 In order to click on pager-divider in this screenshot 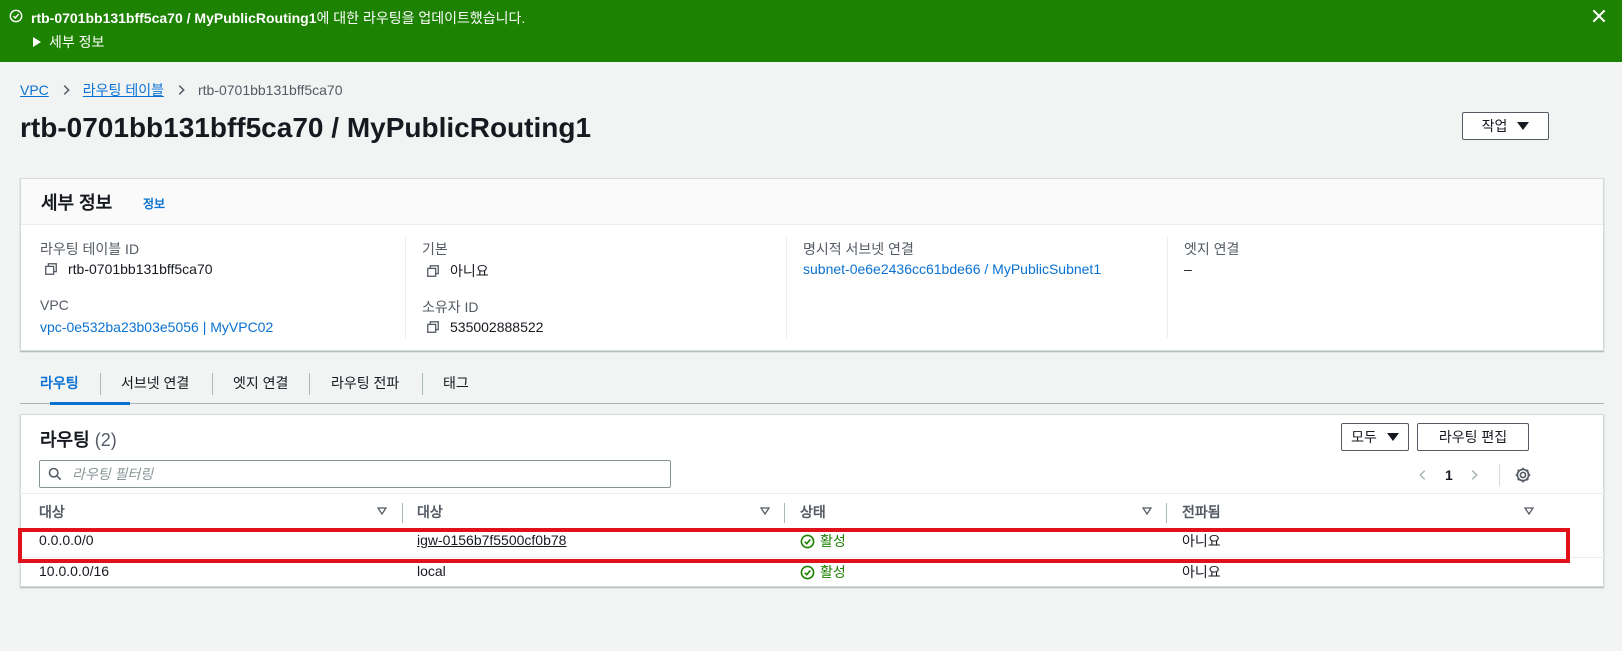, I will do `click(1499, 475)`.